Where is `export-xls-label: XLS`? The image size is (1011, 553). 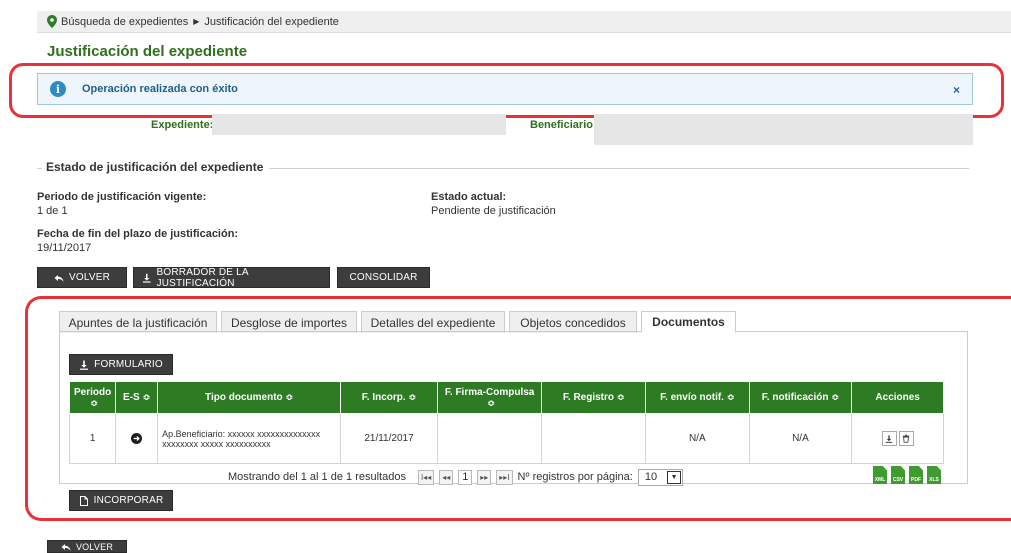
export-xls-label: XLS is located at coordinates (934, 480).